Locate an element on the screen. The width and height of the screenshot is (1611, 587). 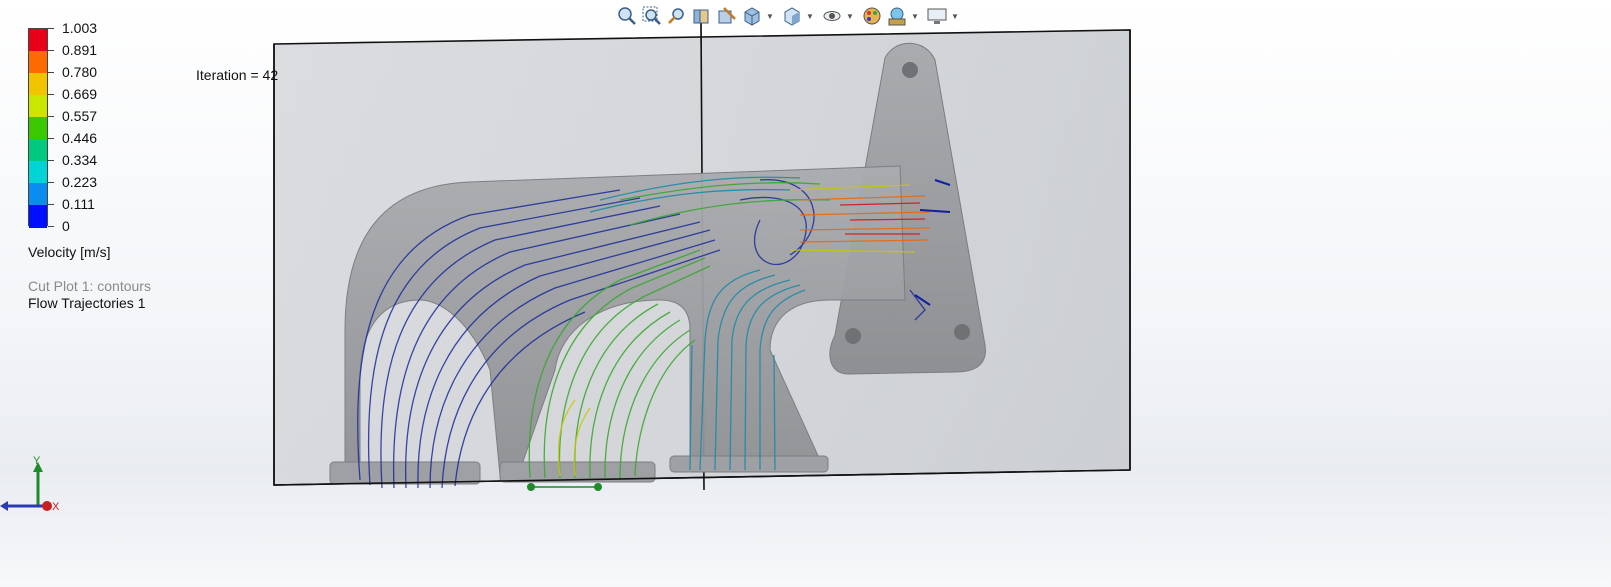
view-settings-button is located at coordinates (937, 16).